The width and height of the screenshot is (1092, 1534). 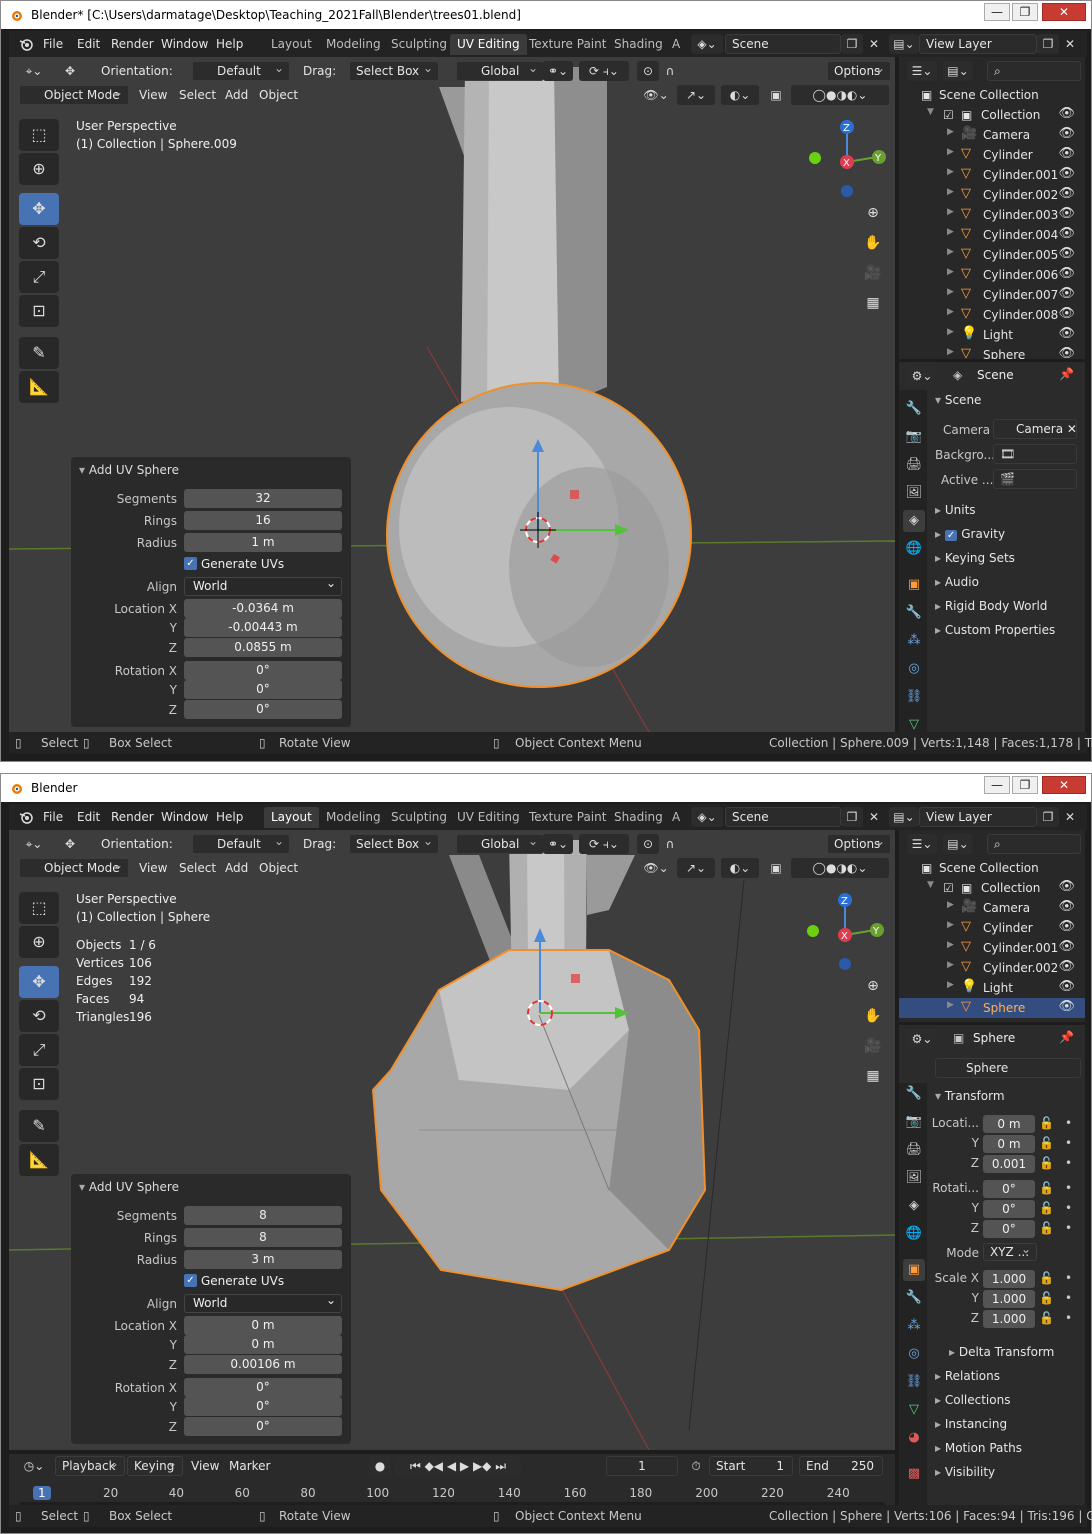 What do you see at coordinates (39, 135) in the screenshot?
I see `select-box-tool-icon: ⬚` at bounding box center [39, 135].